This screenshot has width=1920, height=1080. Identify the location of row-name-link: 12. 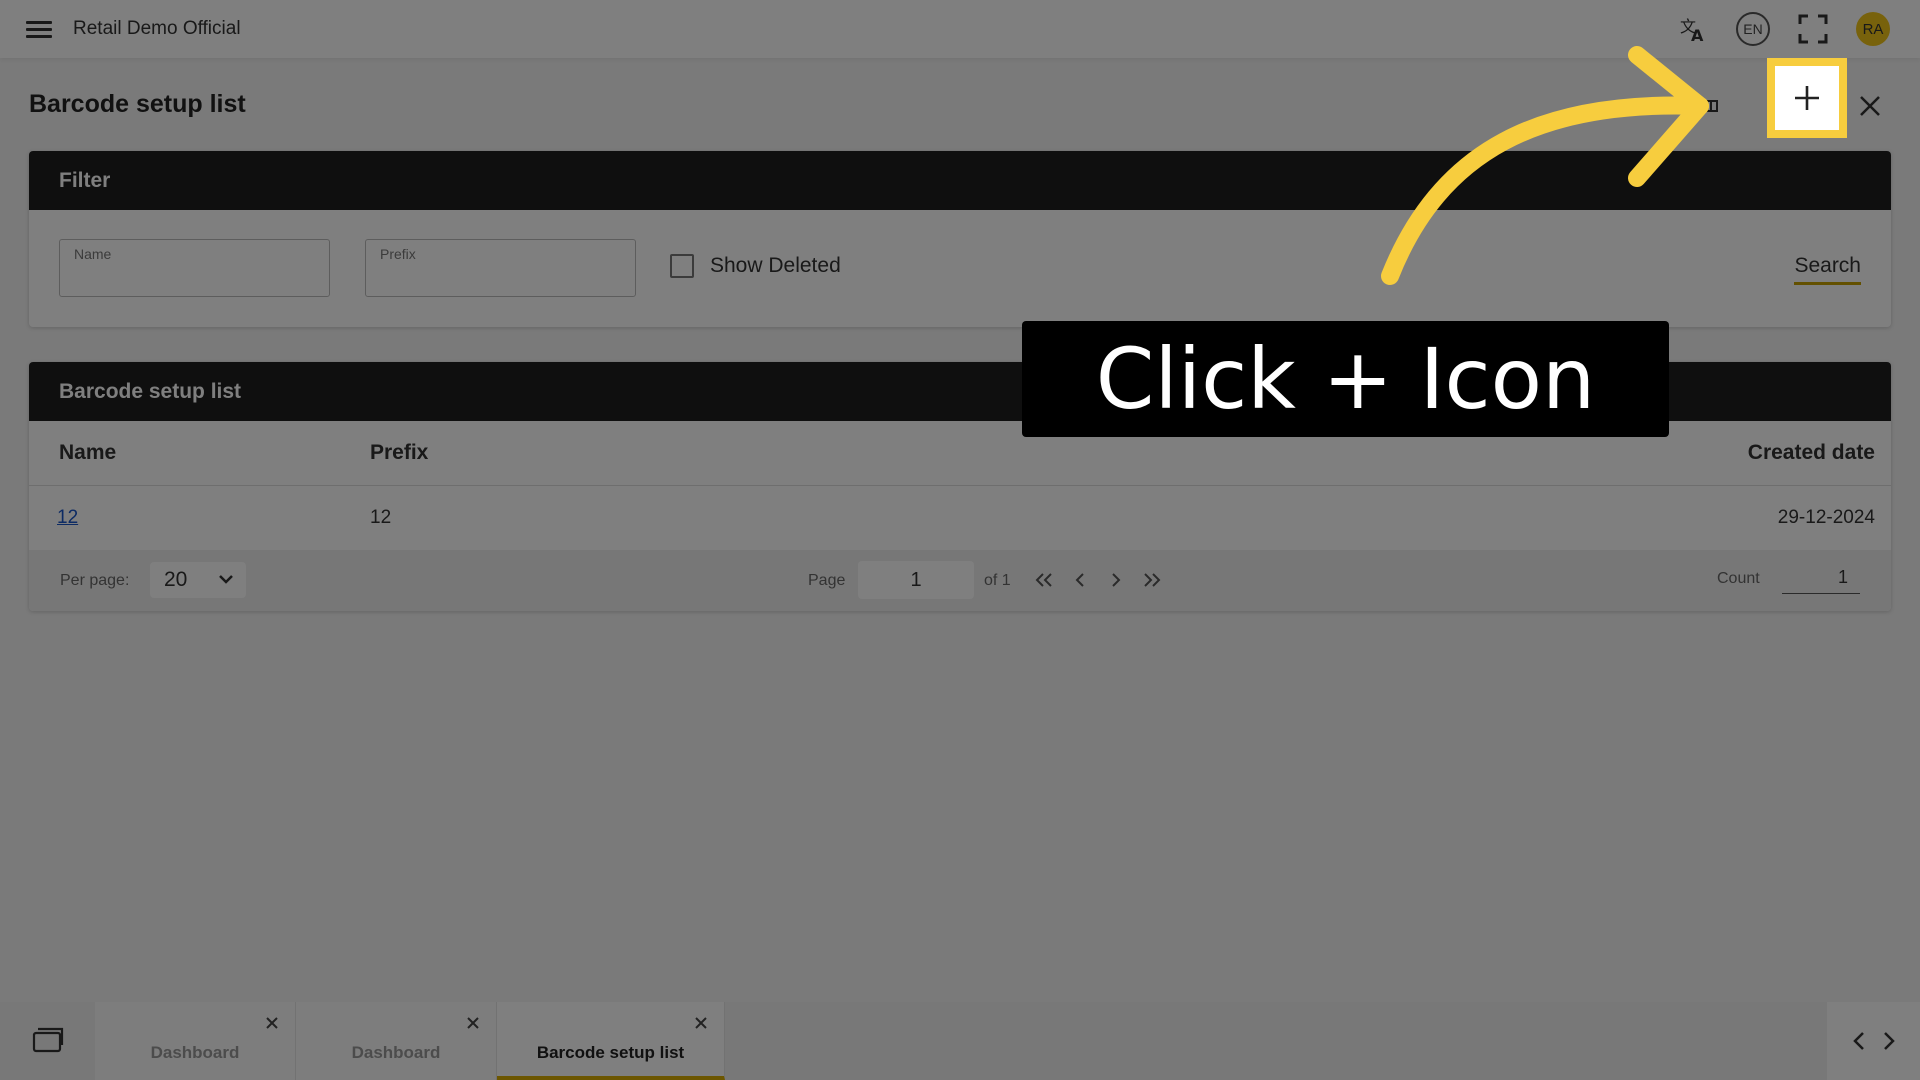
(67, 517).